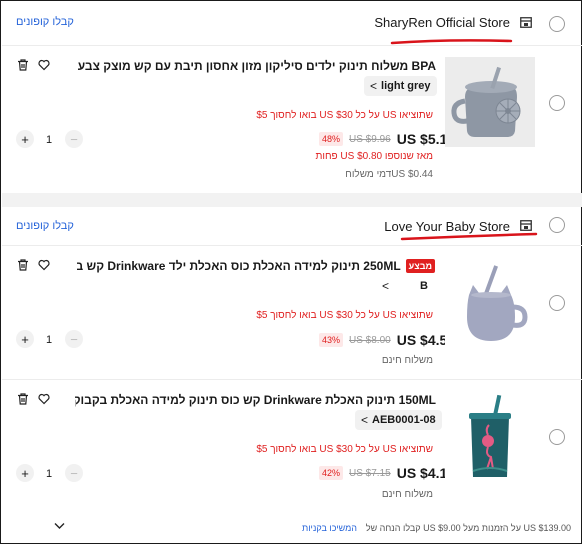  What do you see at coordinates (370, 473) in the screenshot?
I see `original-price: US $7.15` at bounding box center [370, 473].